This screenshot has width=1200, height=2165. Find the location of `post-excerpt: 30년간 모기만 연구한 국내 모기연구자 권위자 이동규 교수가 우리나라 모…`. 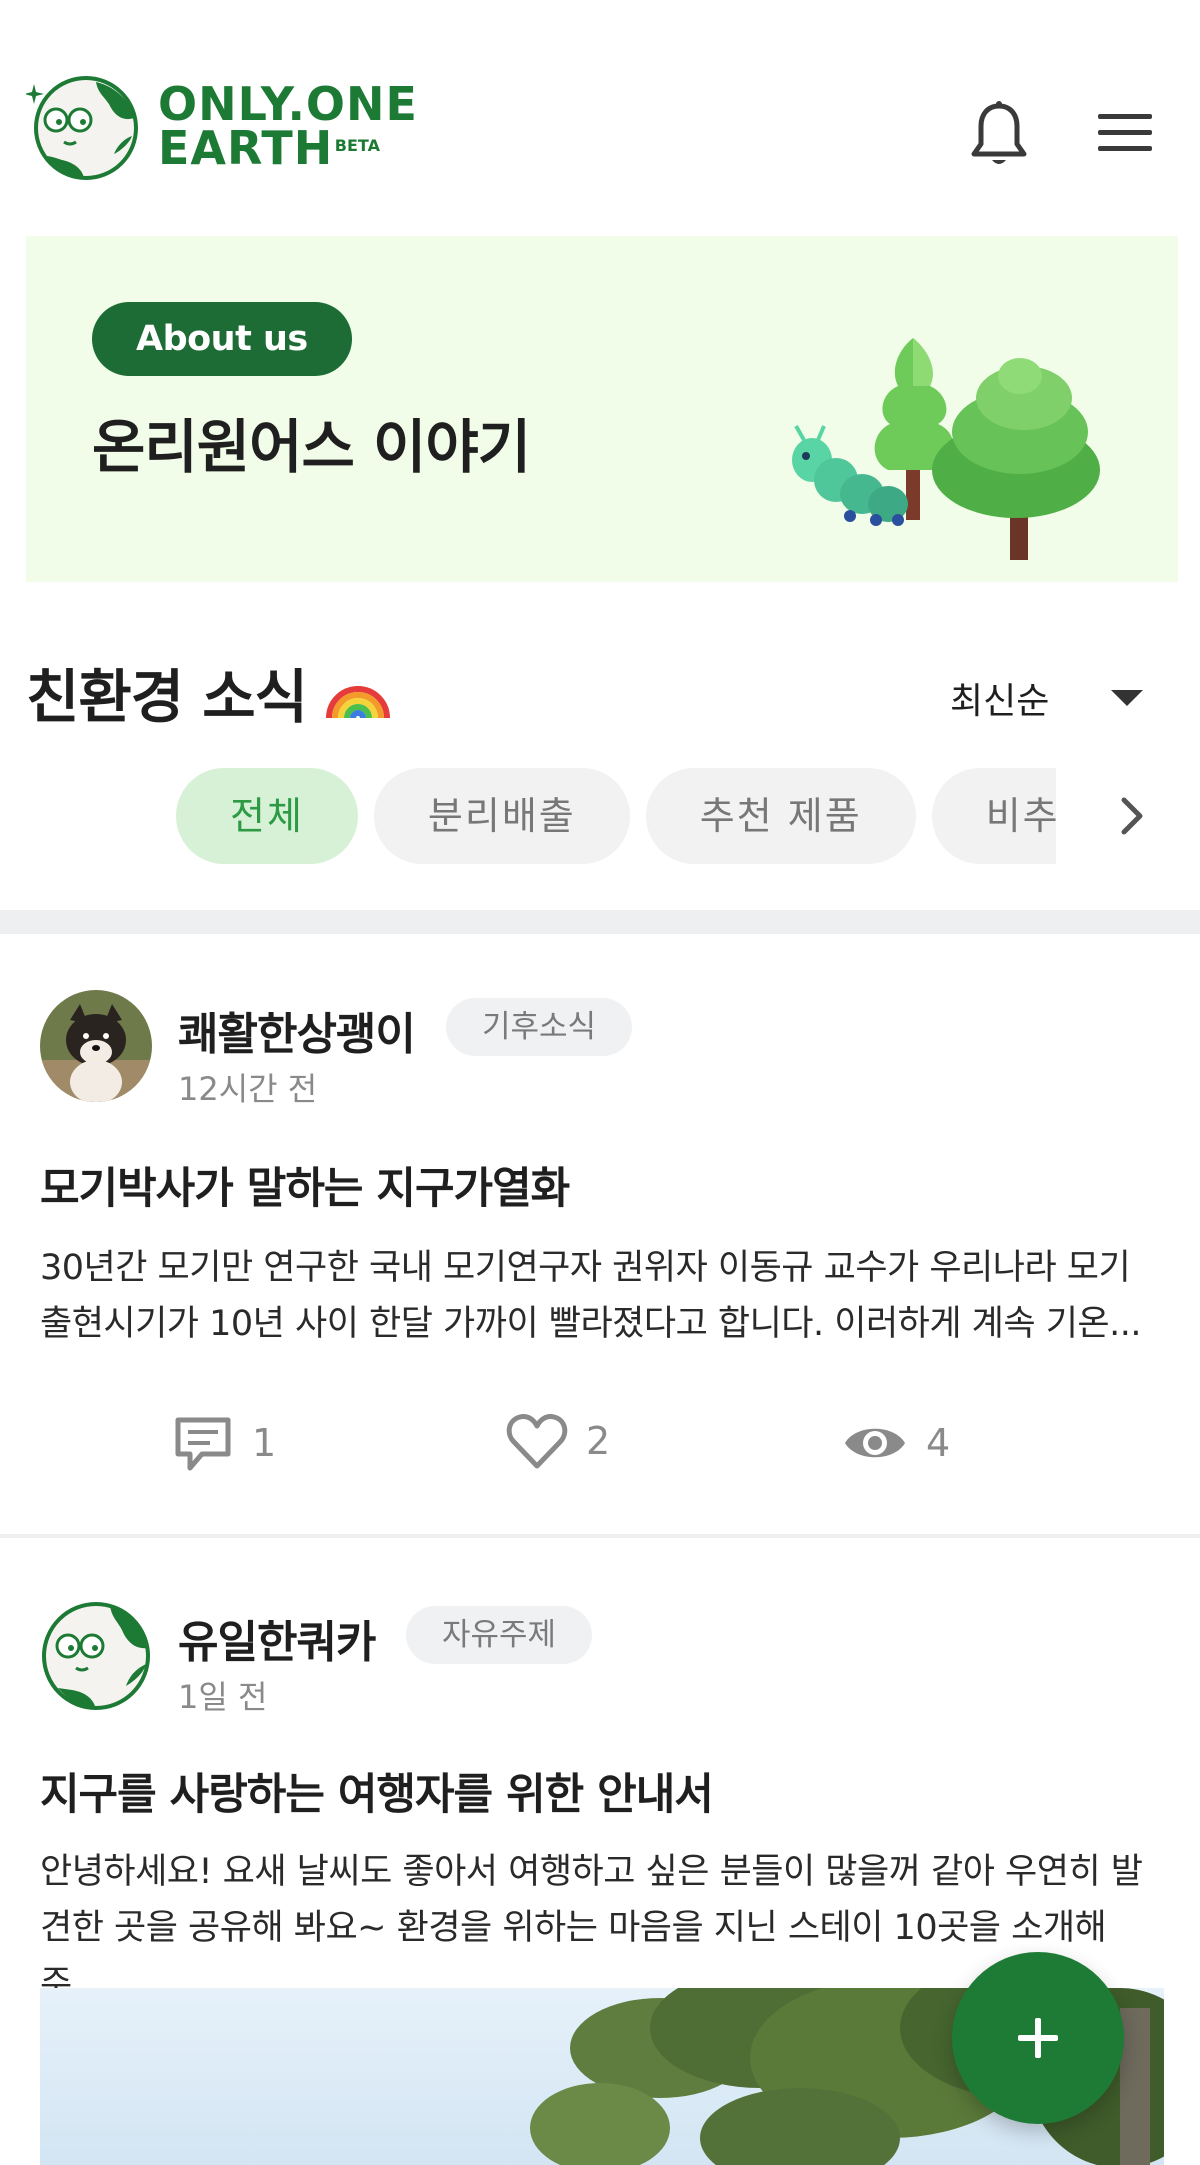

post-excerpt: 30년간 모기만 연구한 국내 모기연구자 권위자 이동규 교수가 우리나라 모… is located at coordinates (603, 1296).